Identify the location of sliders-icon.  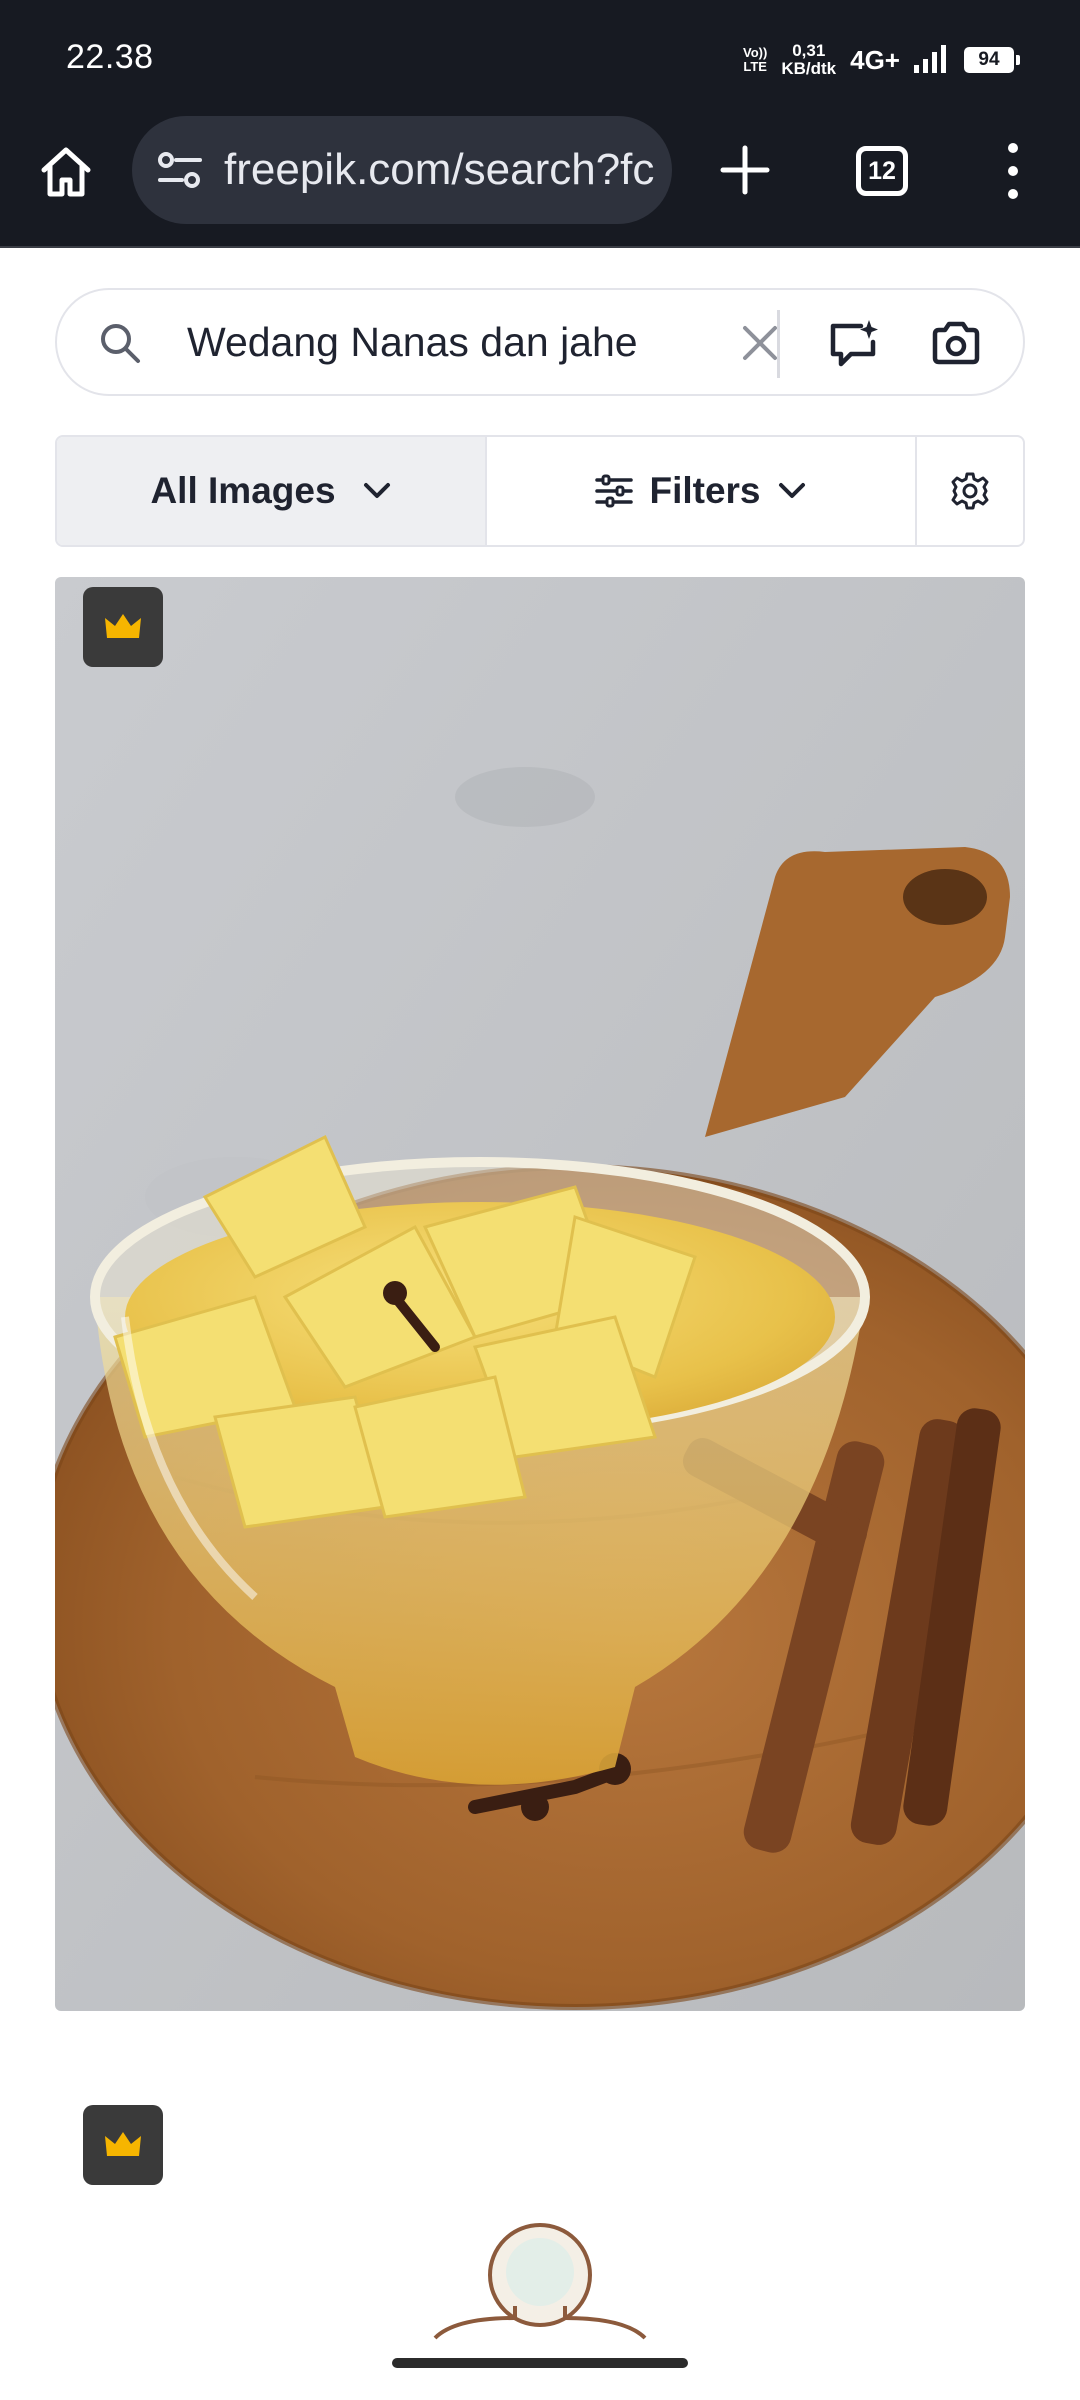
(614, 491).